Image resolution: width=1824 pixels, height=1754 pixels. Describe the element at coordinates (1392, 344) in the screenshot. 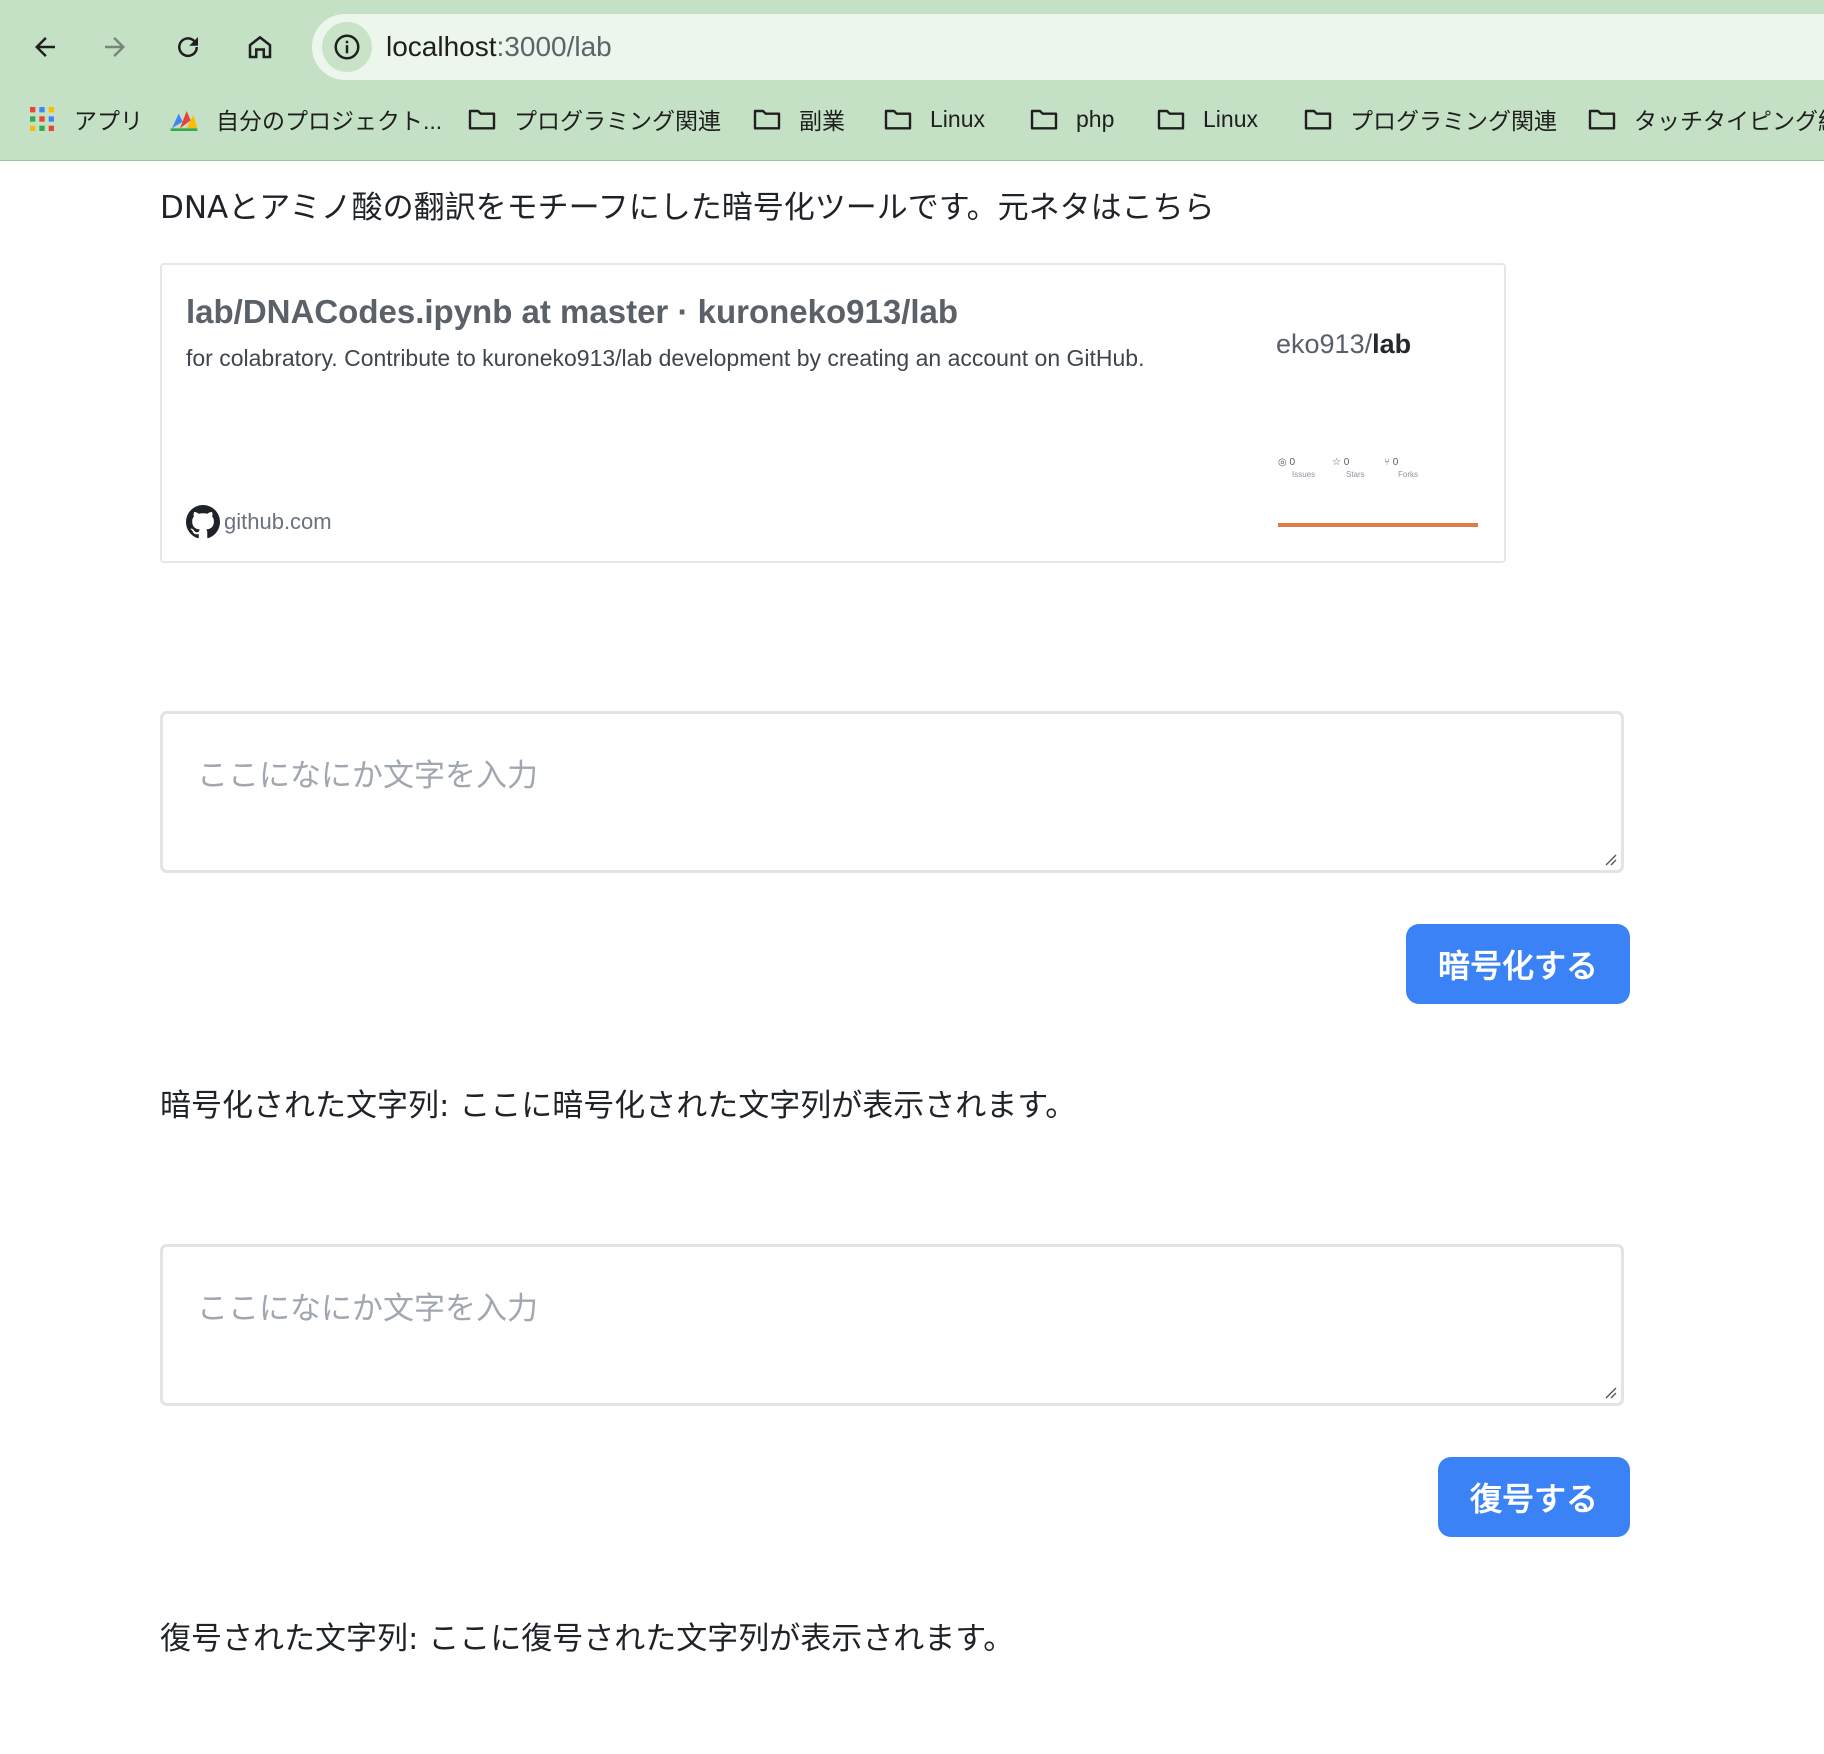

I see `thumb-repo: lab` at that location.